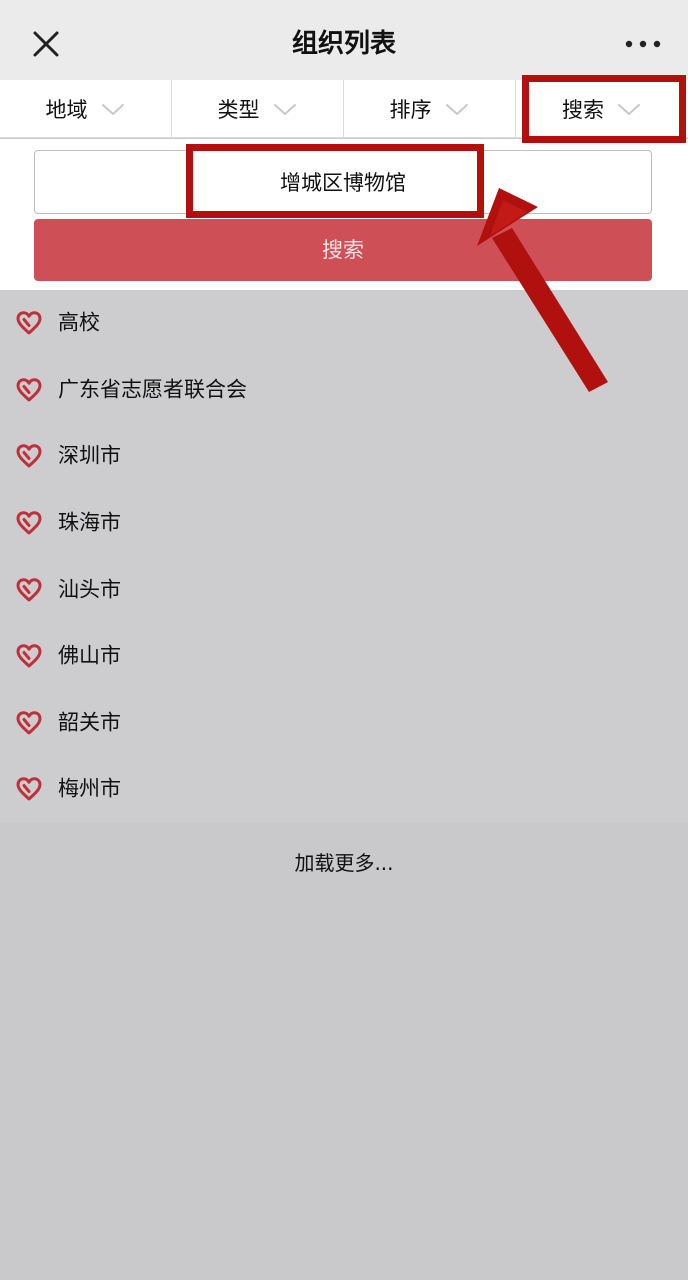  I want to click on filter-tab-label: 搜索, so click(583, 110).